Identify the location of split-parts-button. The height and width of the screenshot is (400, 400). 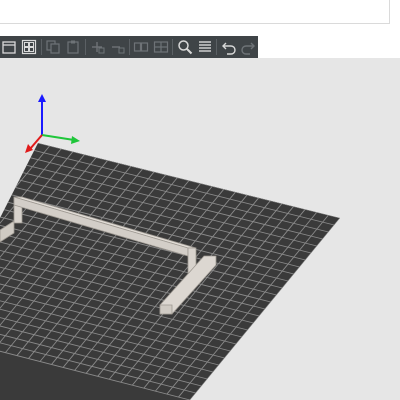
(160, 47).